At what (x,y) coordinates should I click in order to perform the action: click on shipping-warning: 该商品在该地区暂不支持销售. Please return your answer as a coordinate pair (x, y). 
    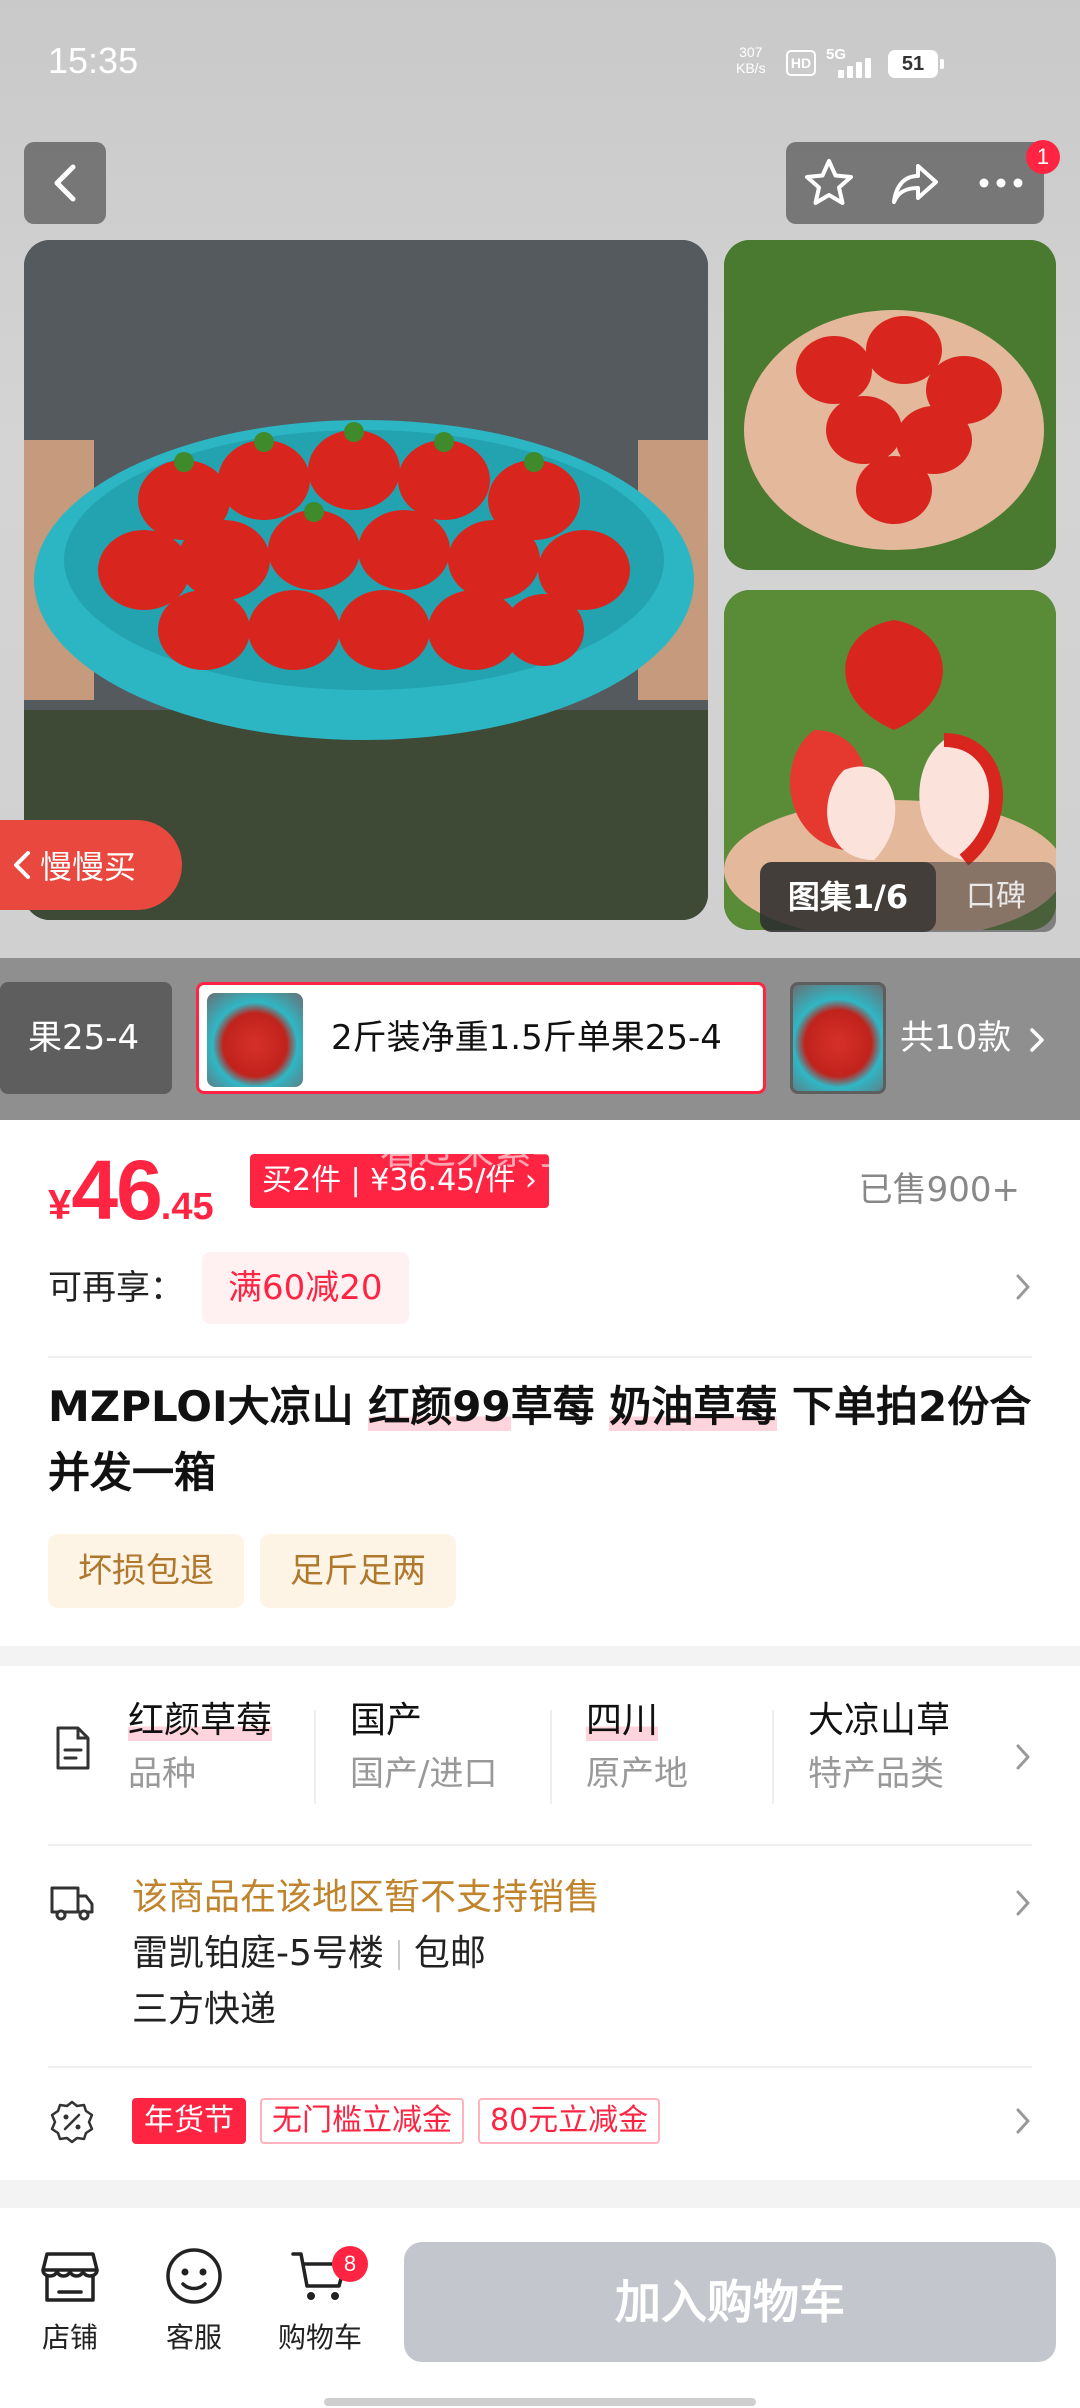
    Looking at the image, I should click on (366, 1897).